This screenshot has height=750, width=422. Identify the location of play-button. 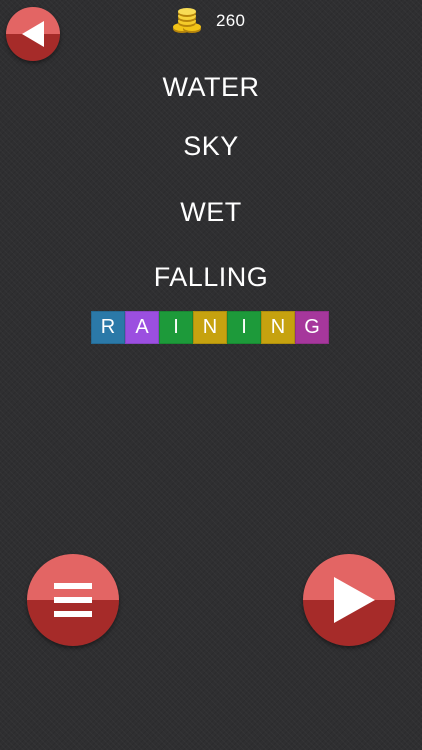
(349, 600).